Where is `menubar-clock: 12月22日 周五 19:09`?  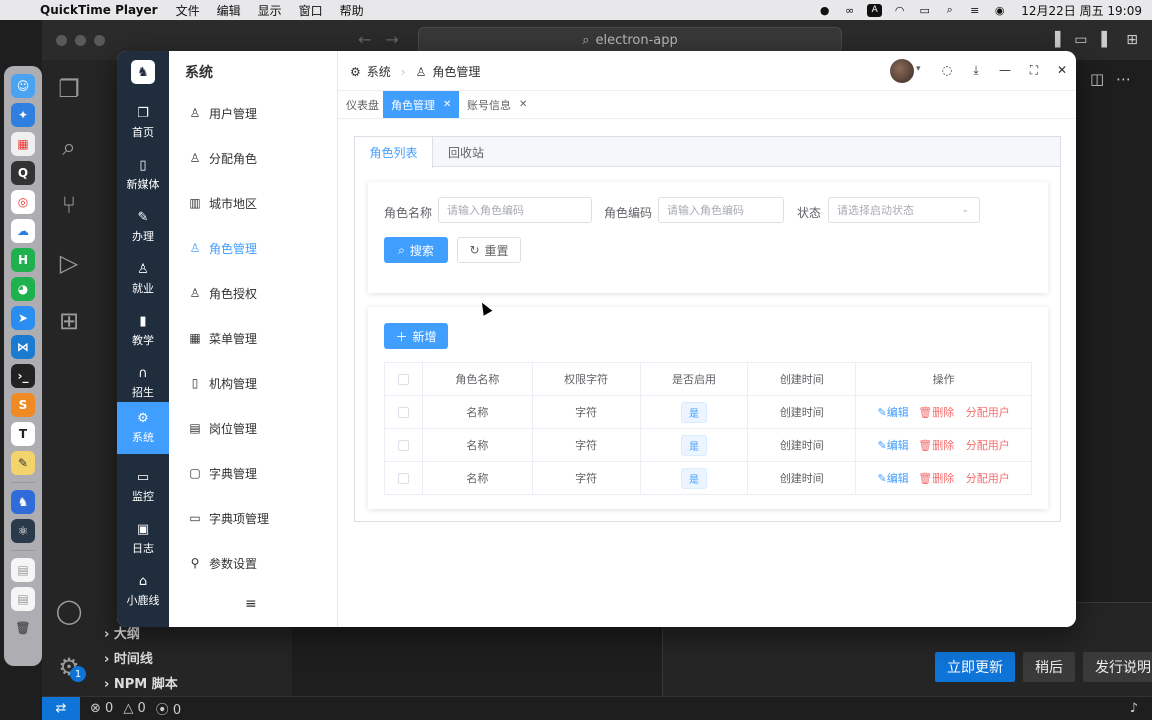
menubar-clock: 12月22日 周五 19:09 is located at coordinates (1081, 10).